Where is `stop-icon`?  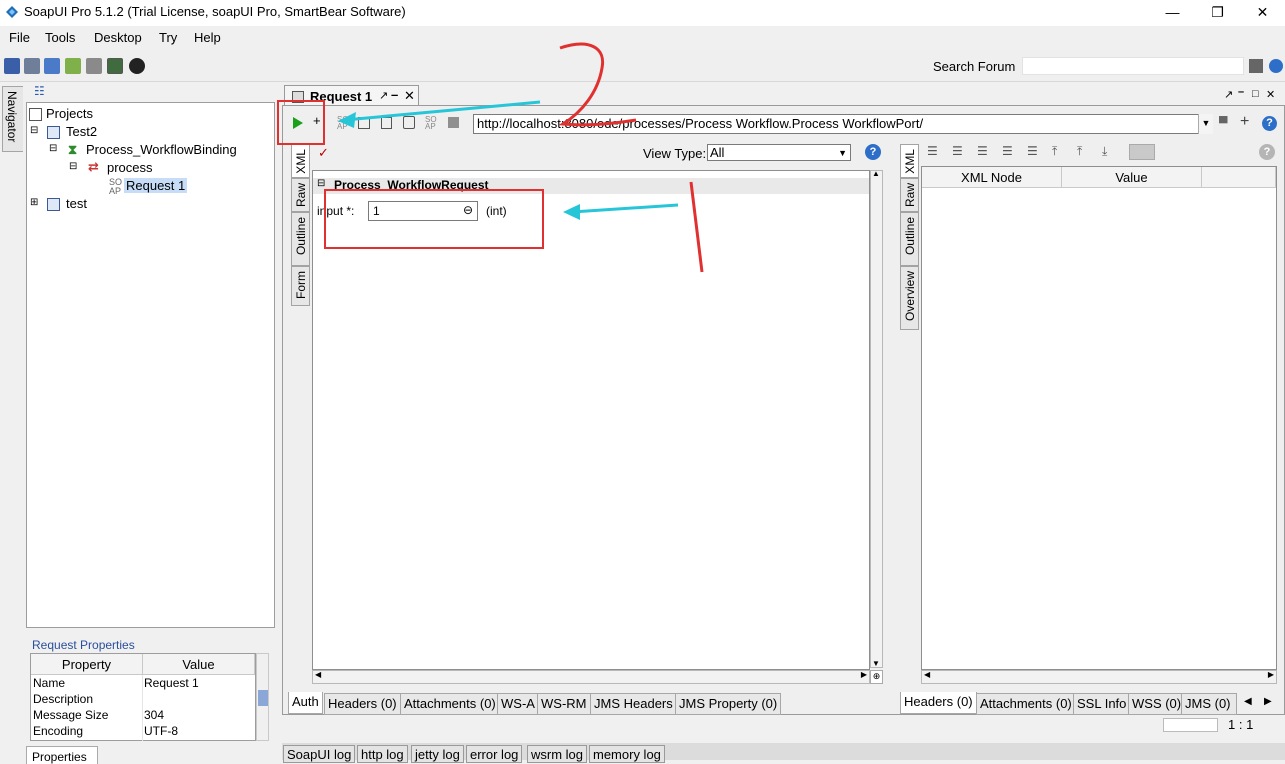
stop-icon is located at coordinates (453, 122).